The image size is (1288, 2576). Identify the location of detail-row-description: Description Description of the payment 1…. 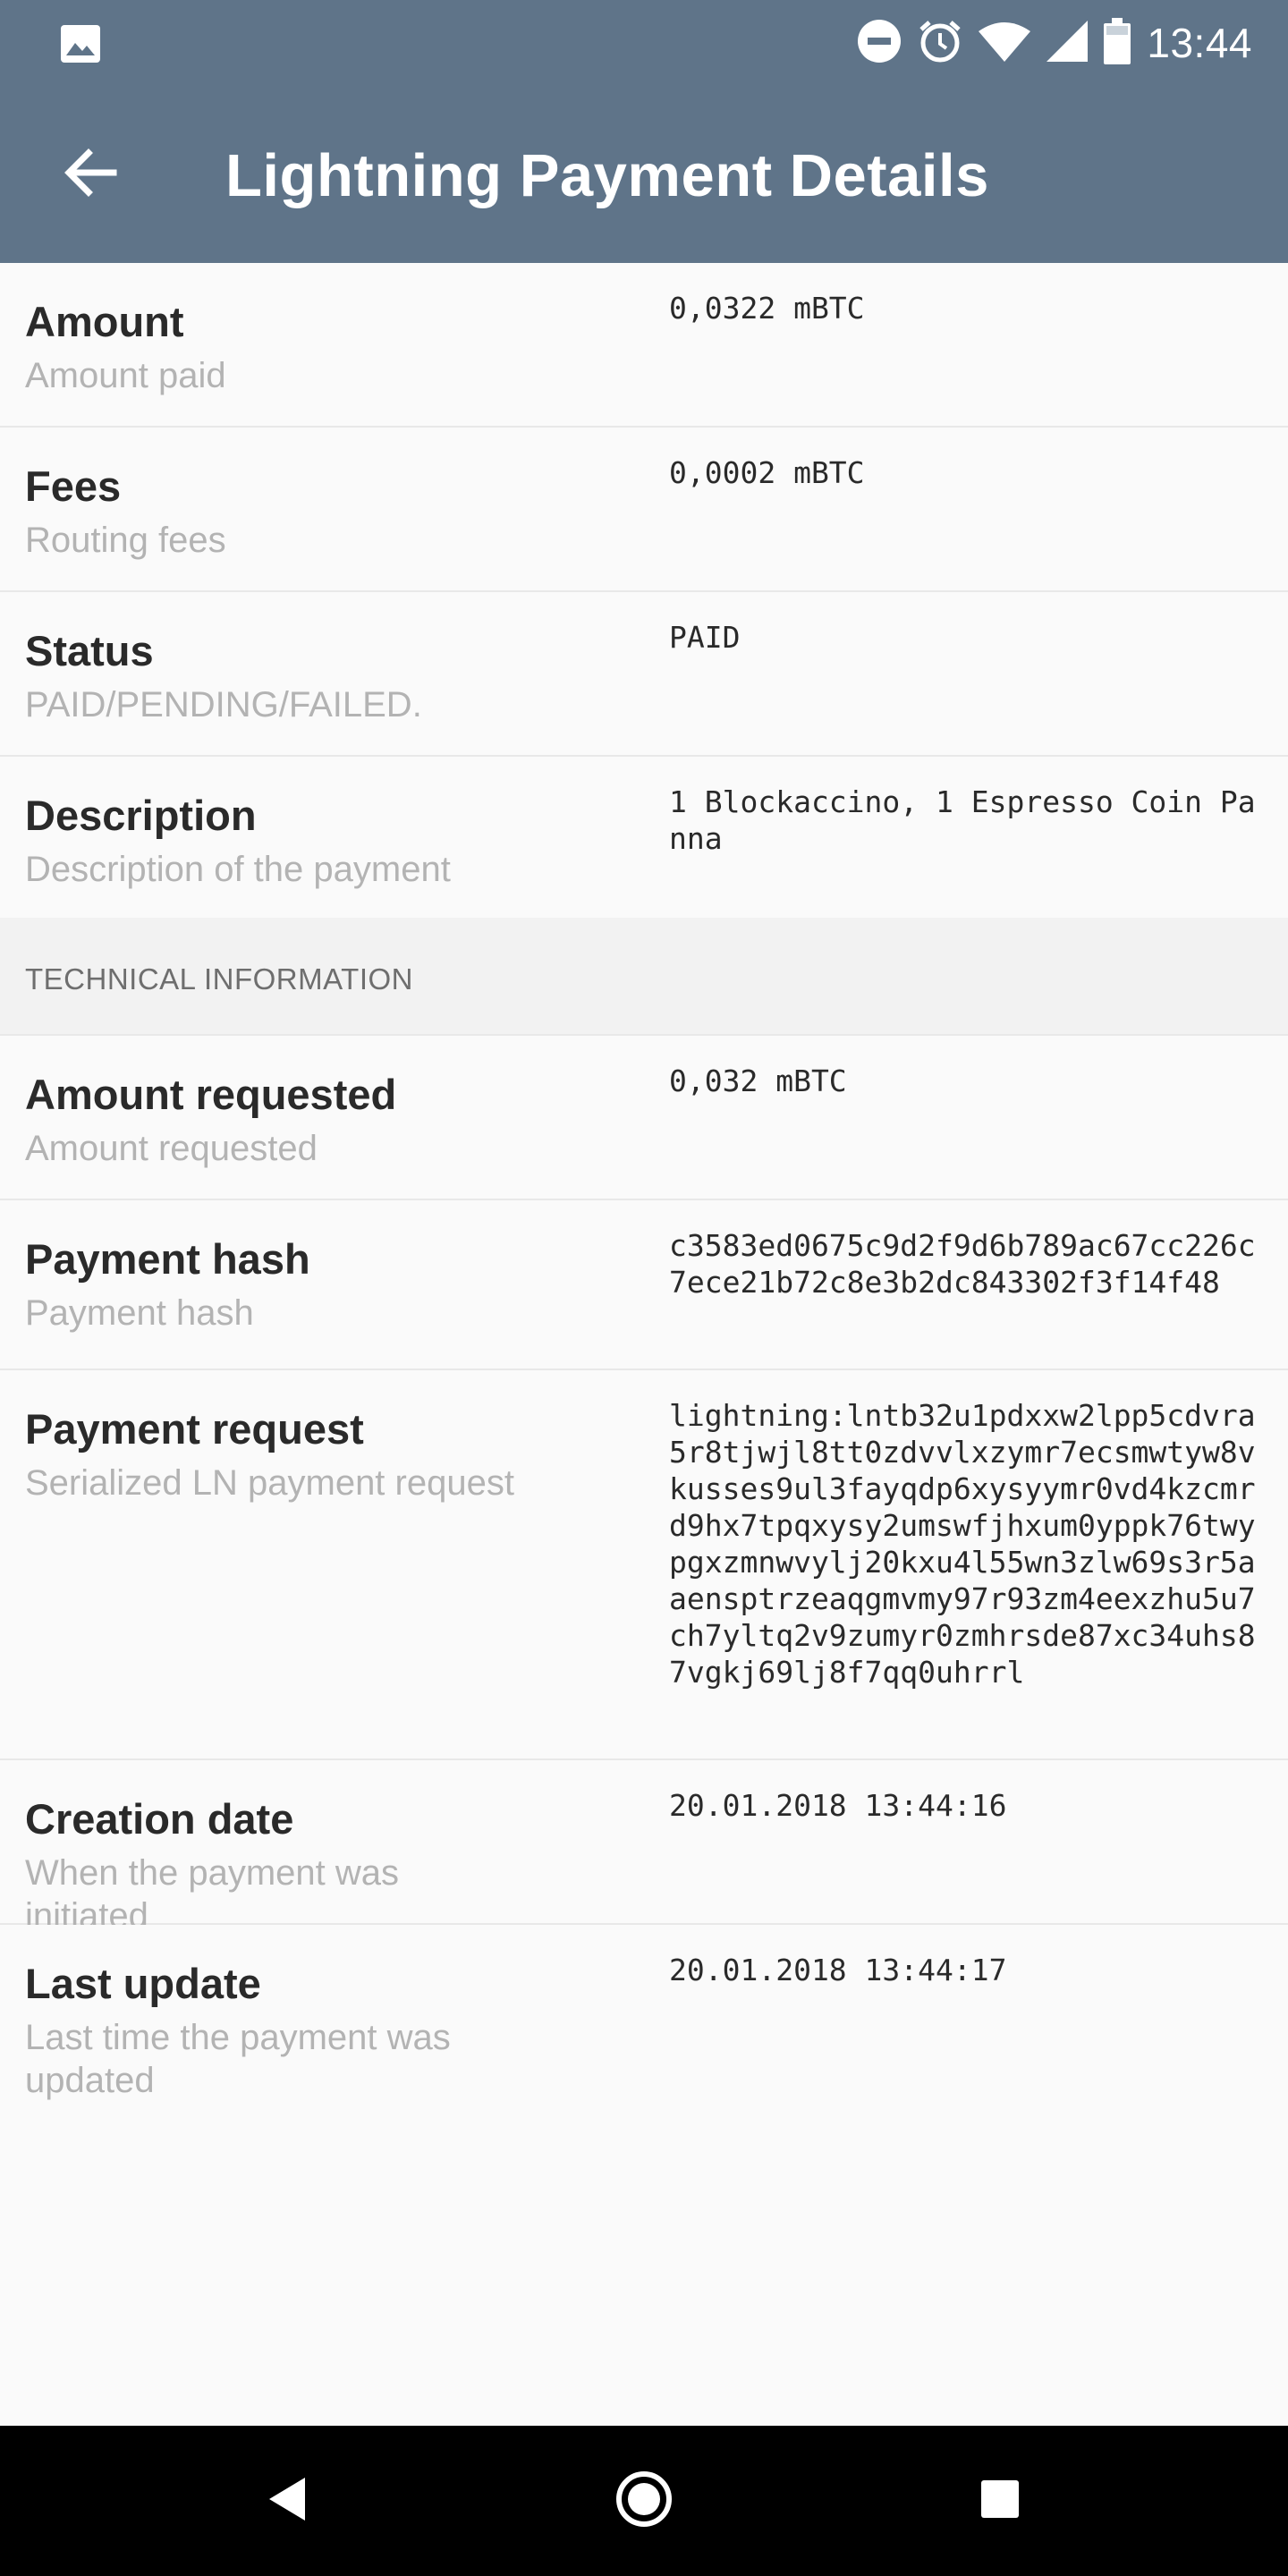
(644, 837).